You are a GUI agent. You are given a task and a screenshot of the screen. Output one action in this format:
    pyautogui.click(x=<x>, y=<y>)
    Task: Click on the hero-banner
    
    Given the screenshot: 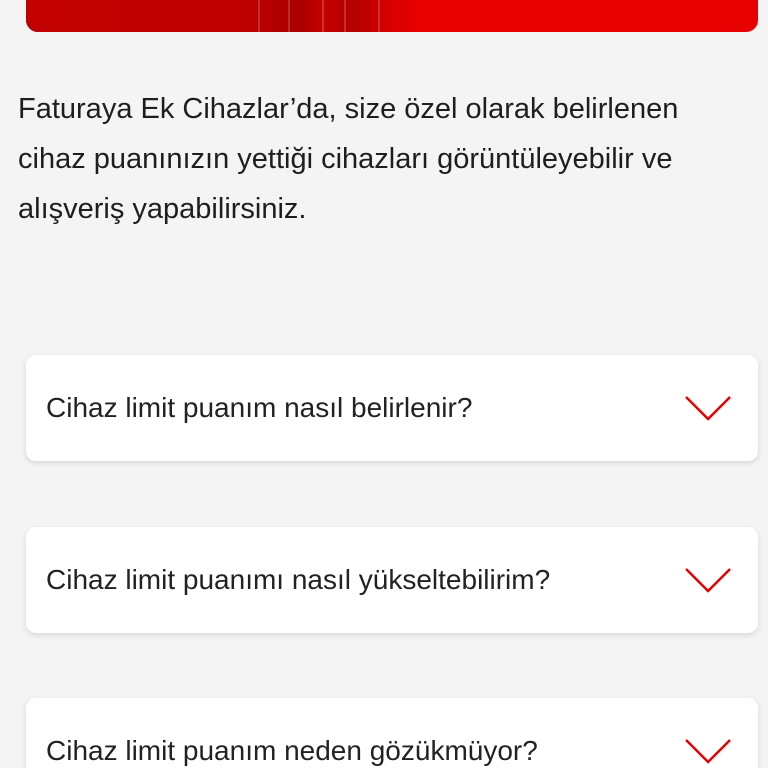 What is the action you would take?
    pyautogui.click(x=392, y=16)
    